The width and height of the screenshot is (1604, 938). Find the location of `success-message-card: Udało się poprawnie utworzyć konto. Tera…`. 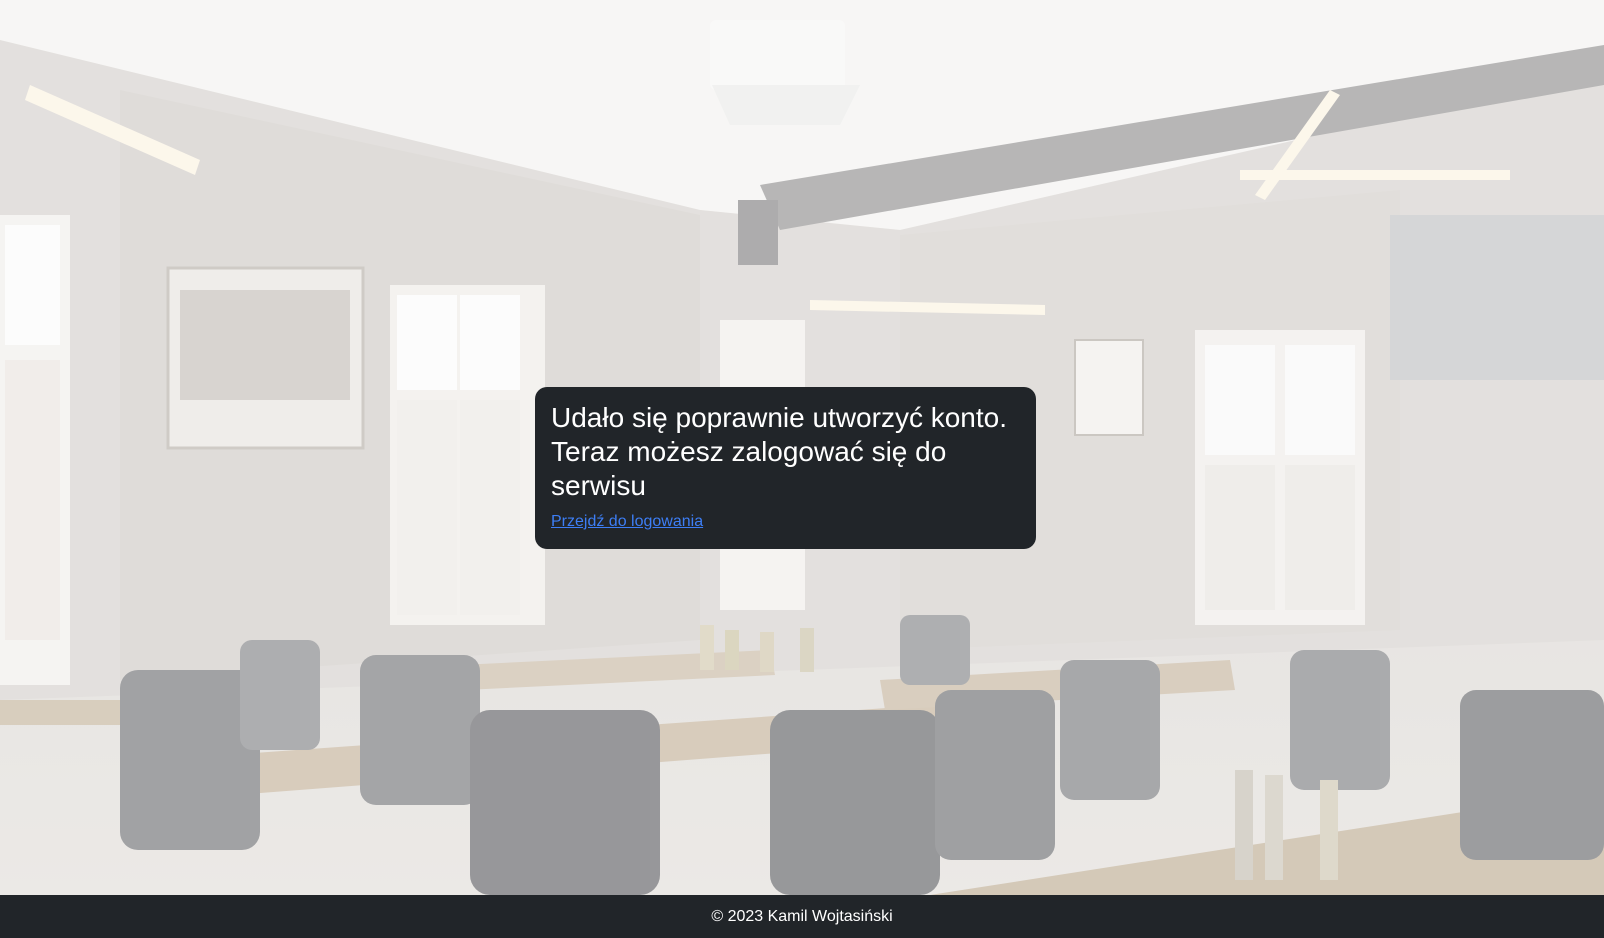

success-message-card: Udało się poprawnie utworzyć konto. Tera… is located at coordinates (785, 468).